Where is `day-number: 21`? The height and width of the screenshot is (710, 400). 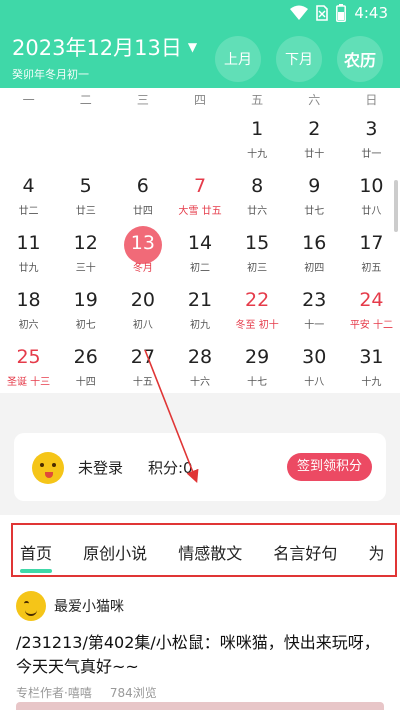
day-number: 21 is located at coordinates (200, 300).